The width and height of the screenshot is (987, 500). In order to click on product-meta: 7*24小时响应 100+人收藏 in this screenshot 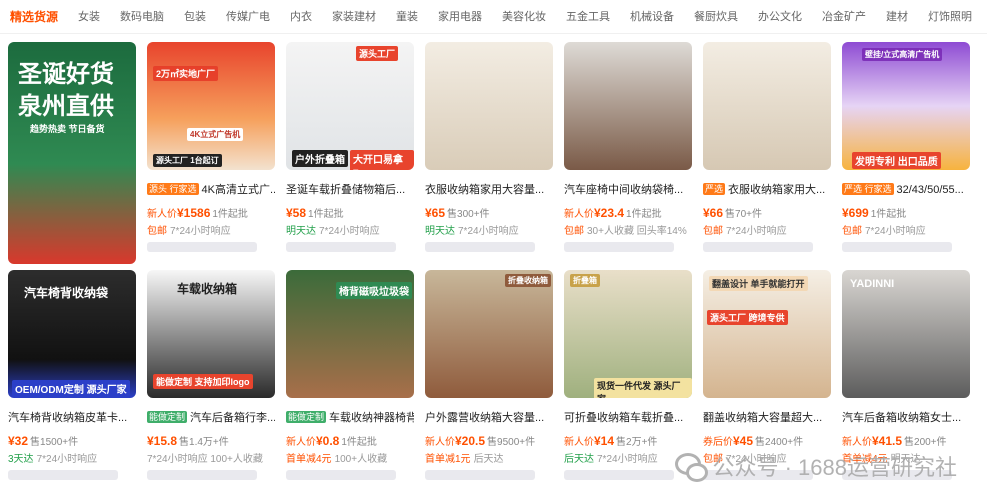, I will do `click(211, 460)`.